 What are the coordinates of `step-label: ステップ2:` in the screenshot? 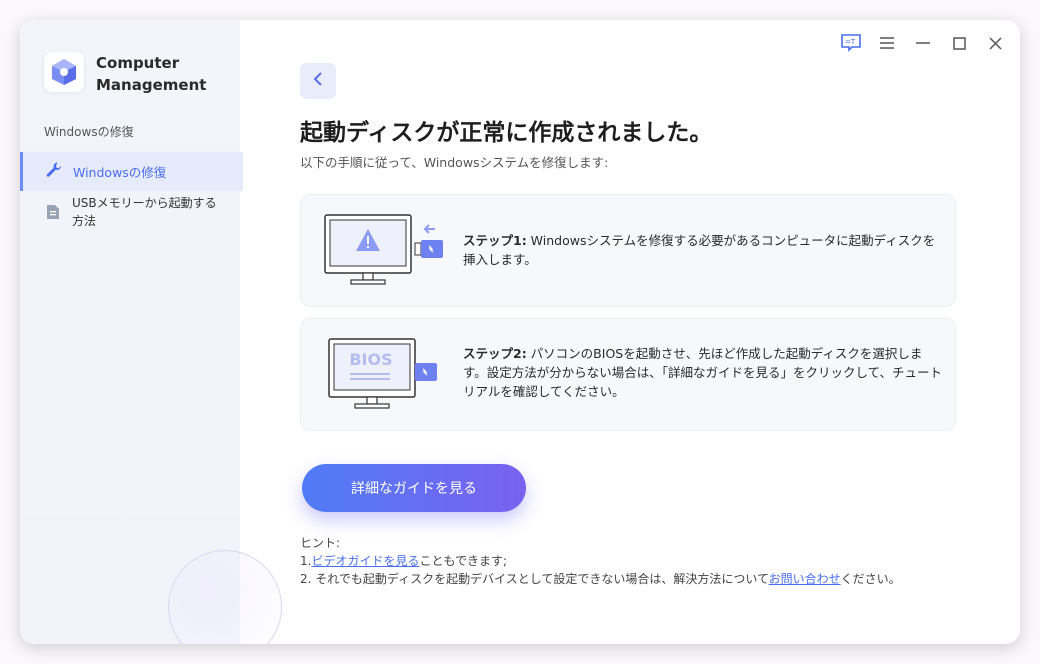 It's located at (495, 353).